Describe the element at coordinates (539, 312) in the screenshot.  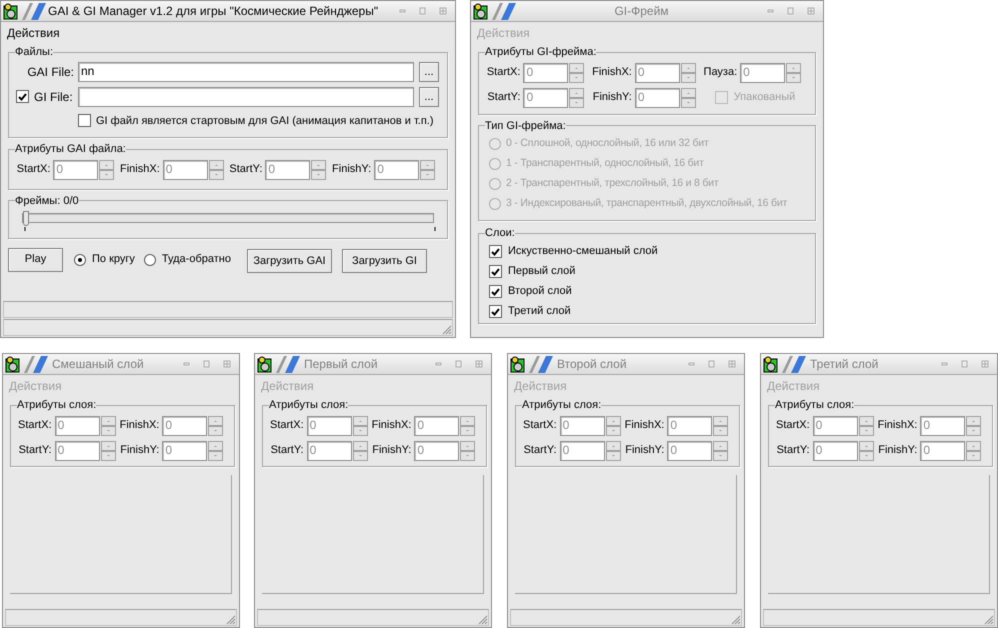
I see `checkbox-label: Третий слой` at that location.